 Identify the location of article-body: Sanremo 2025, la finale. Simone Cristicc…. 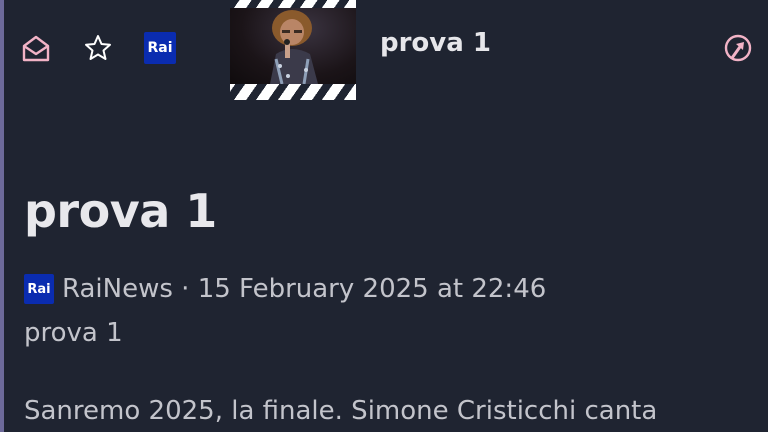
(341, 411).